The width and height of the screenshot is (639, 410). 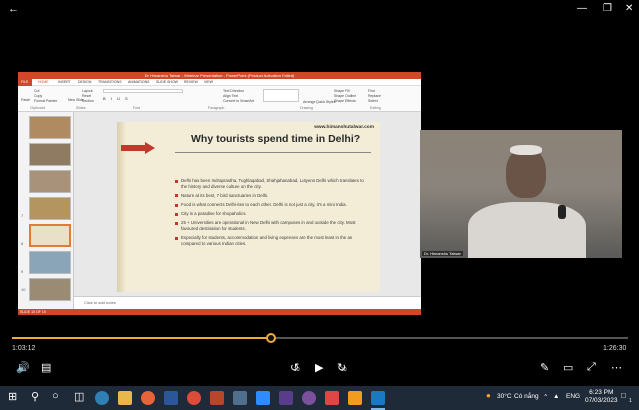 What do you see at coordinates (55, 396) in the screenshot?
I see `cortana-icon: ○` at bounding box center [55, 396].